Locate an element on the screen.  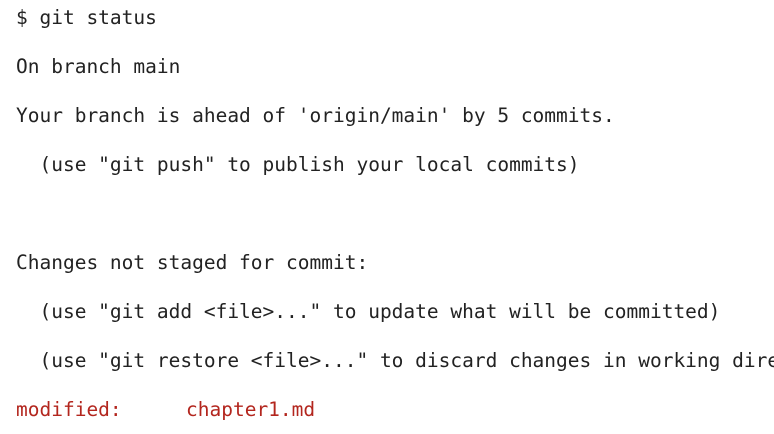
unstaged-header: Changes not staged for commit: is located at coordinates (192, 262).